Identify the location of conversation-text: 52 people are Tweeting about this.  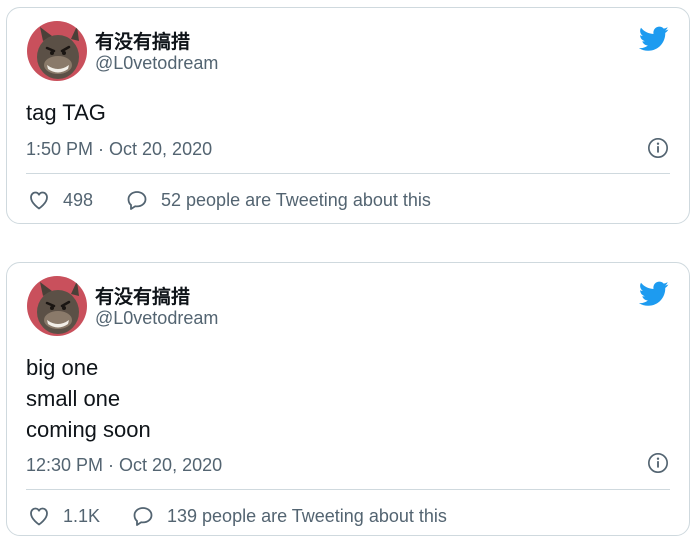
(296, 199).